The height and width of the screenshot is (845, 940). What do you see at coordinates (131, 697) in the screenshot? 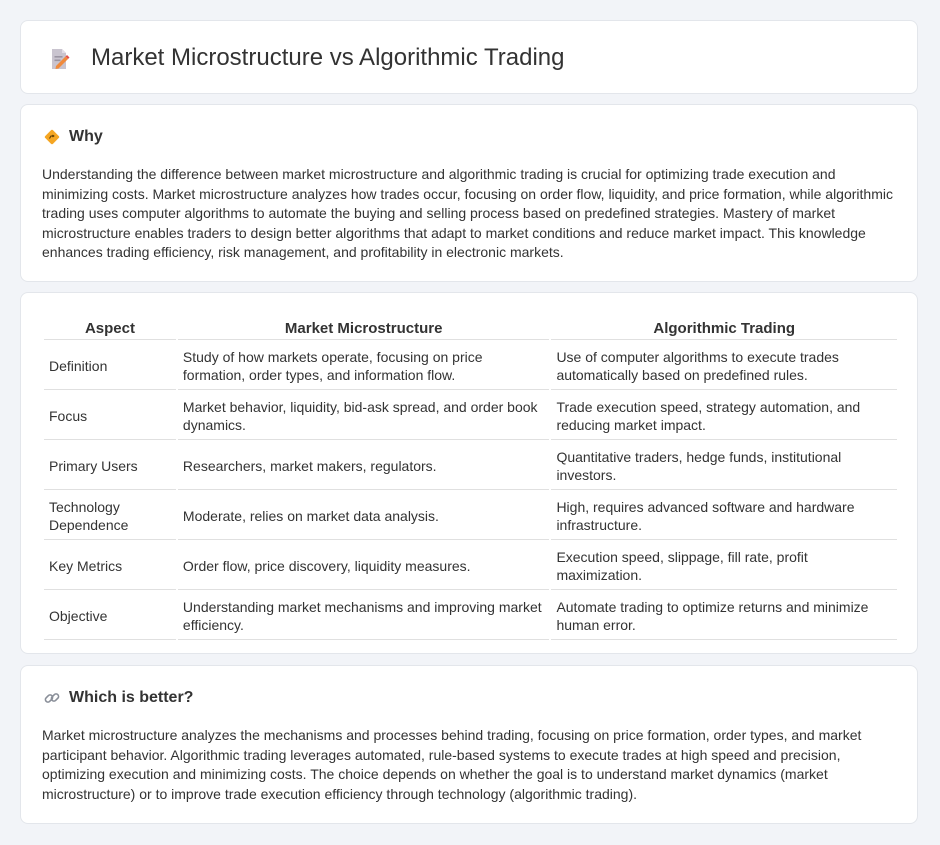
I see `which-is-better-heading: Which is better?` at bounding box center [131, 697].